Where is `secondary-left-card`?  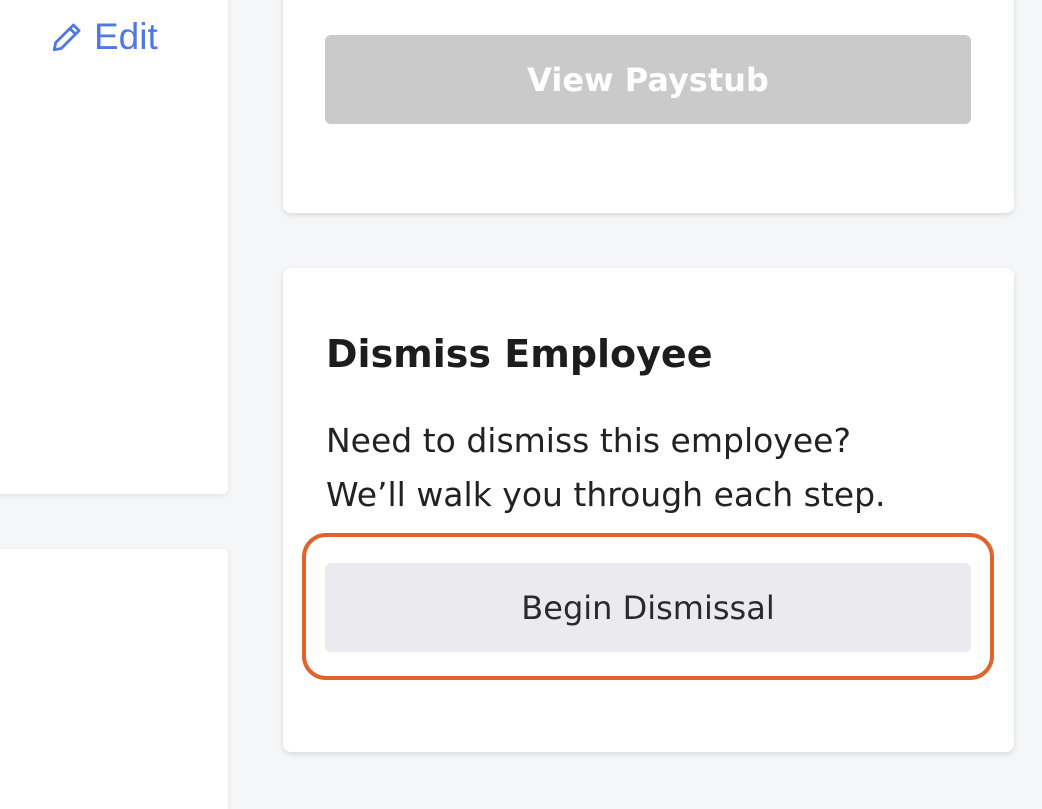
secondary-left-card is located at coordinates (114, 679).